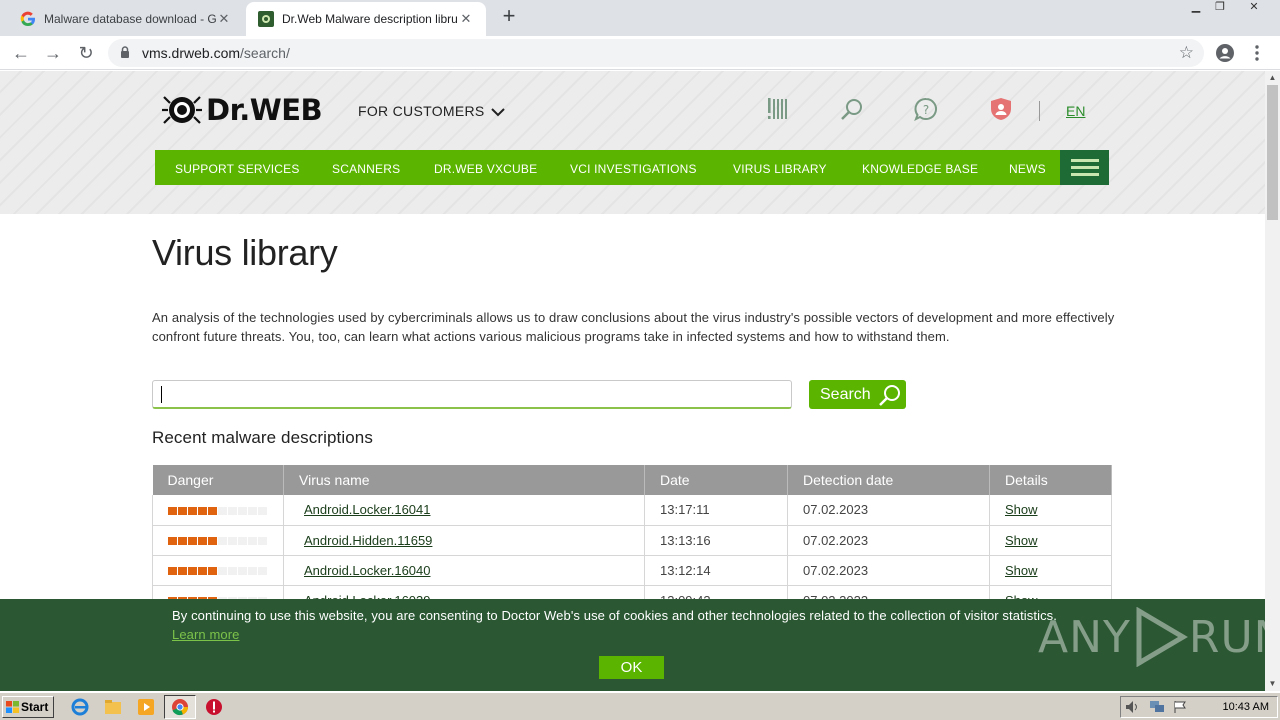 The width and height of the screenshot is (1280, 720). Describe the element at coordinates (1272, 684) in the screenshot. I see `scroll-down-arrow-icon: ▼` at that location.